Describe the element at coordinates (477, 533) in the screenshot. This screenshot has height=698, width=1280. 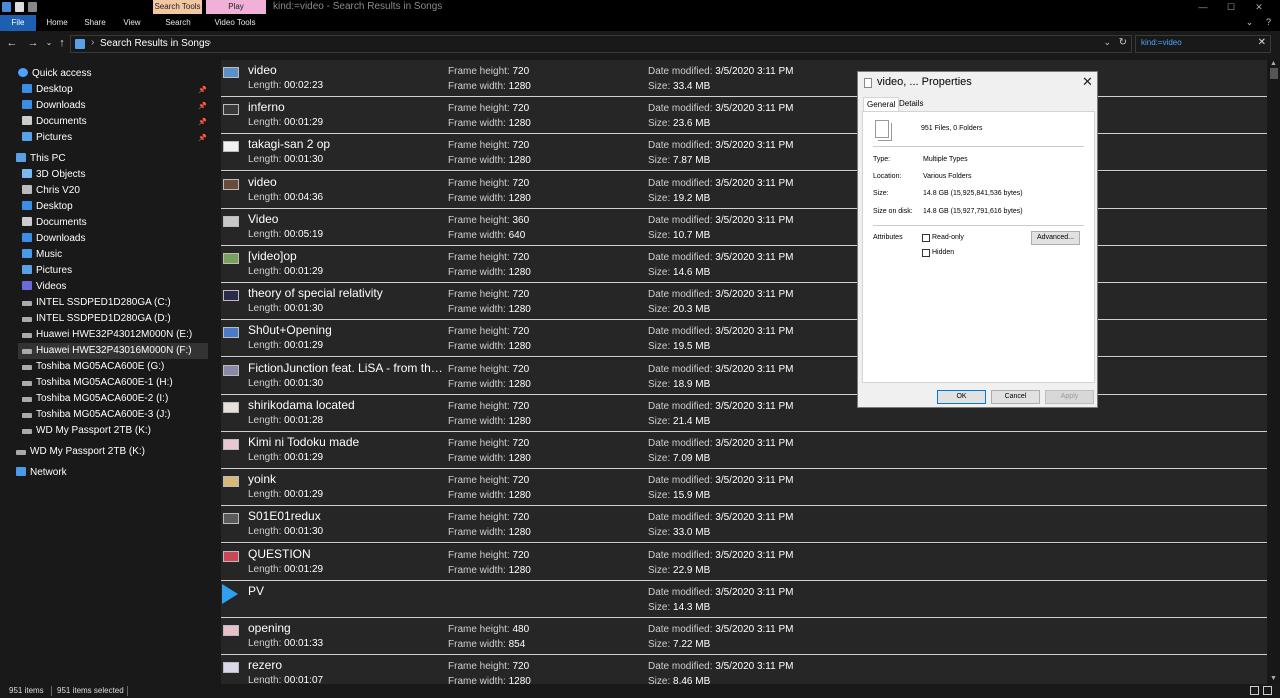
I see `frame-width-label: Frame width:` at that location.